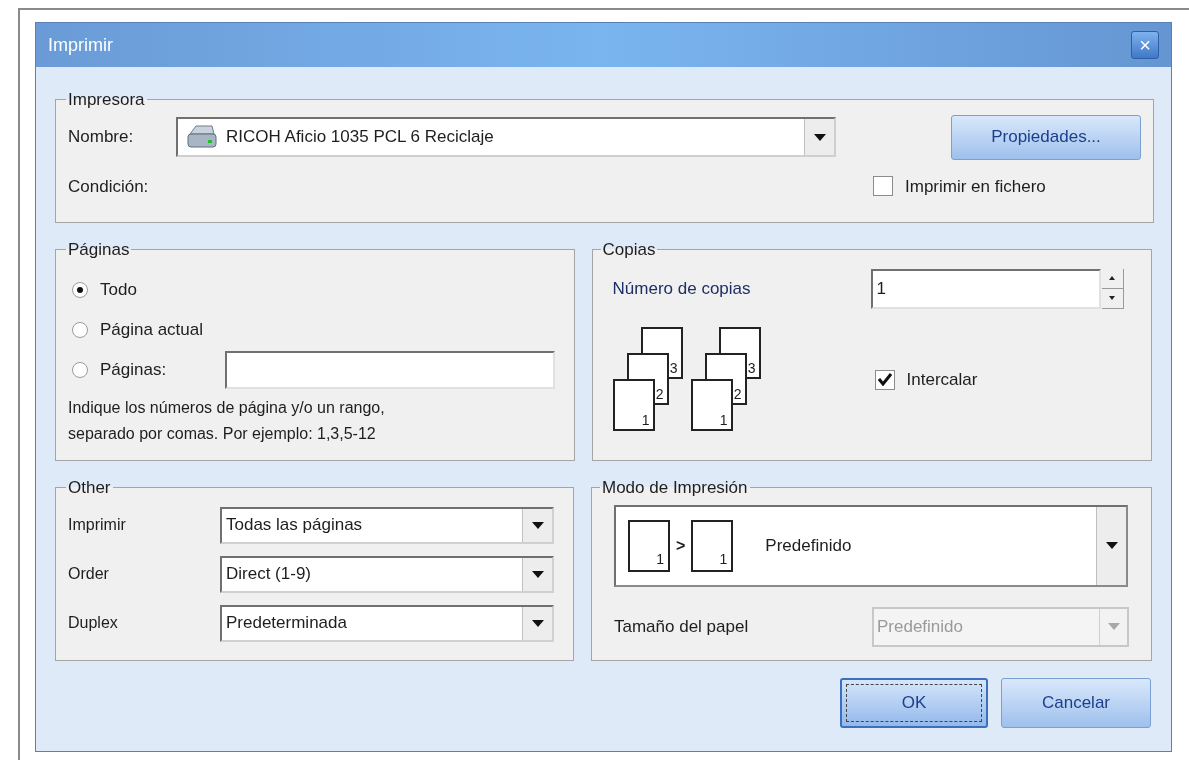 The image size is (1189, 760). What do you see at coordinates (387, 574) in the screenshot?
I see `dropdown: Direct (1-9)` at bounding box center [387, 574].